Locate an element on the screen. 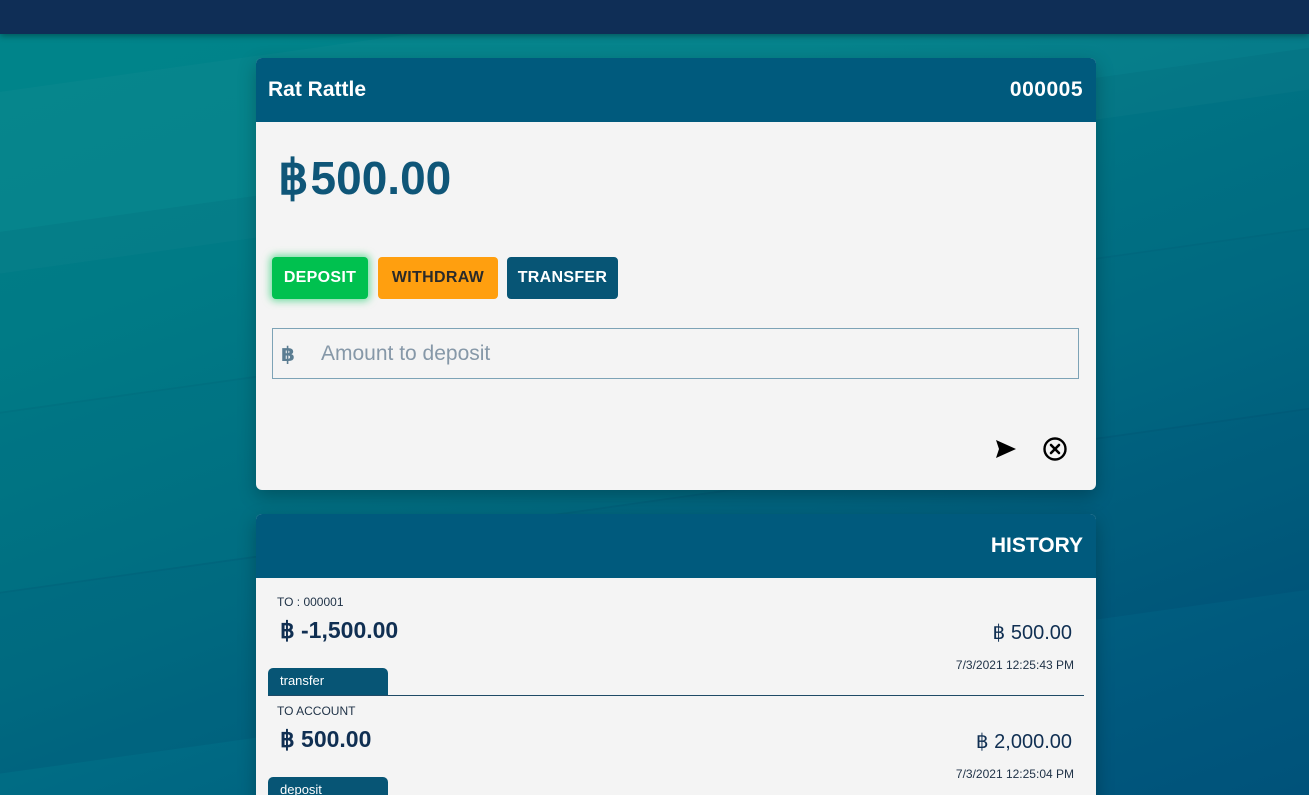 This screenshot has width=1309, height=795. transaction-type-badge: transfer is located at coordinates (328, 681).